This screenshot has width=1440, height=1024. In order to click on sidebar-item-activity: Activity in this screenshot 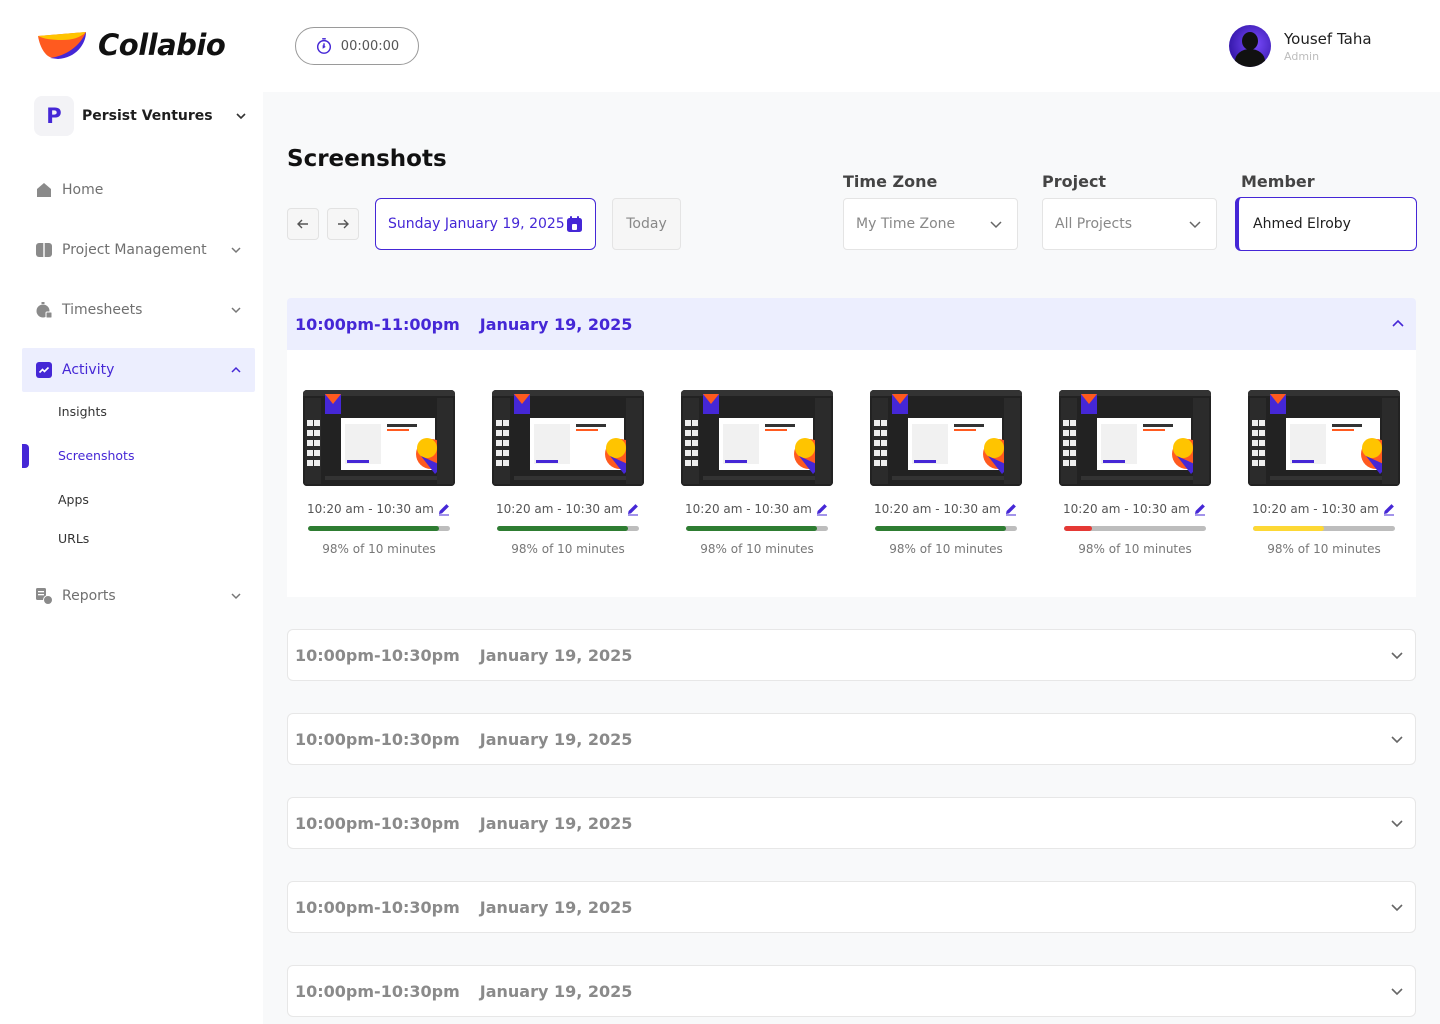, I will do `click(138, 370)`.